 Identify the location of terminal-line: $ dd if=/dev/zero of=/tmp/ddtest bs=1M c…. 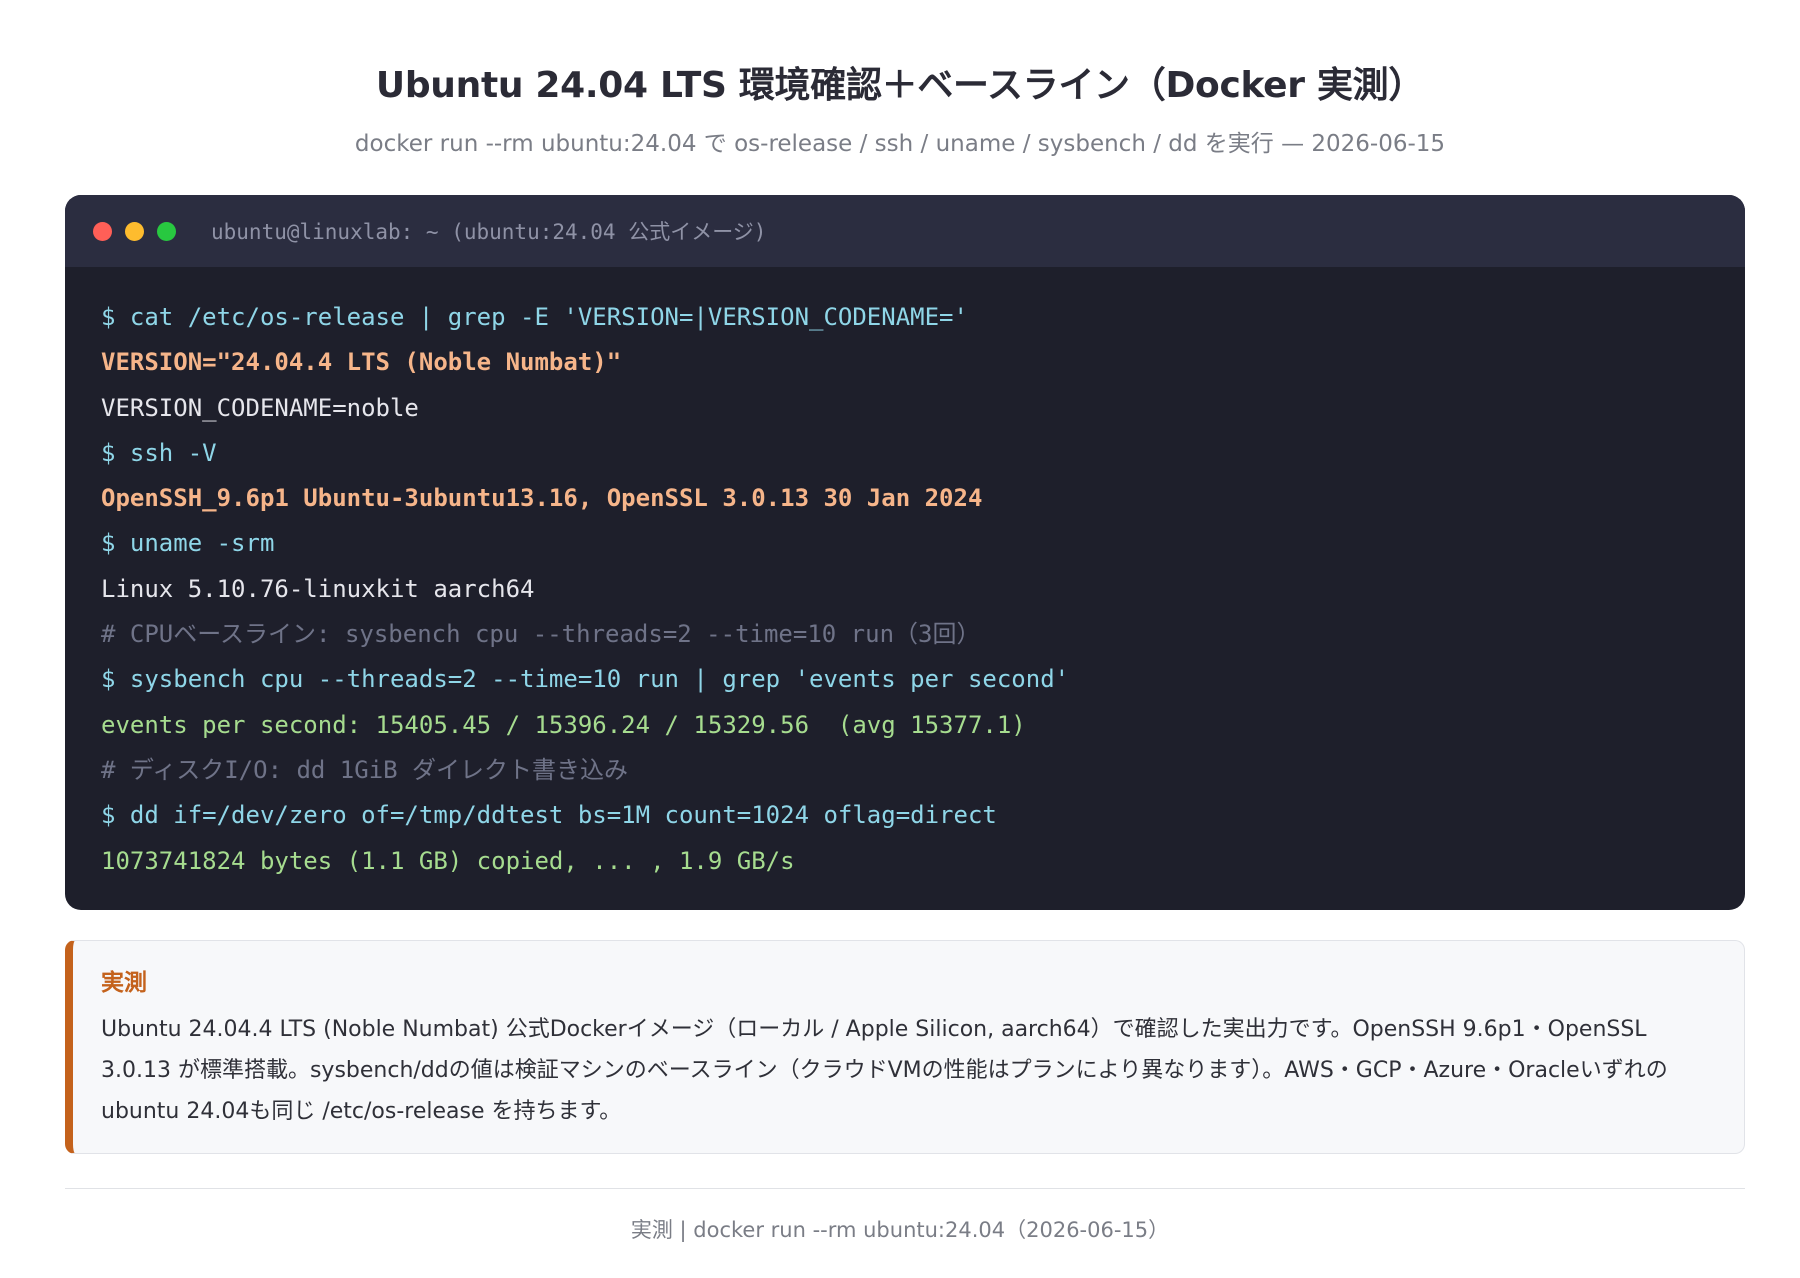
(549, 815).